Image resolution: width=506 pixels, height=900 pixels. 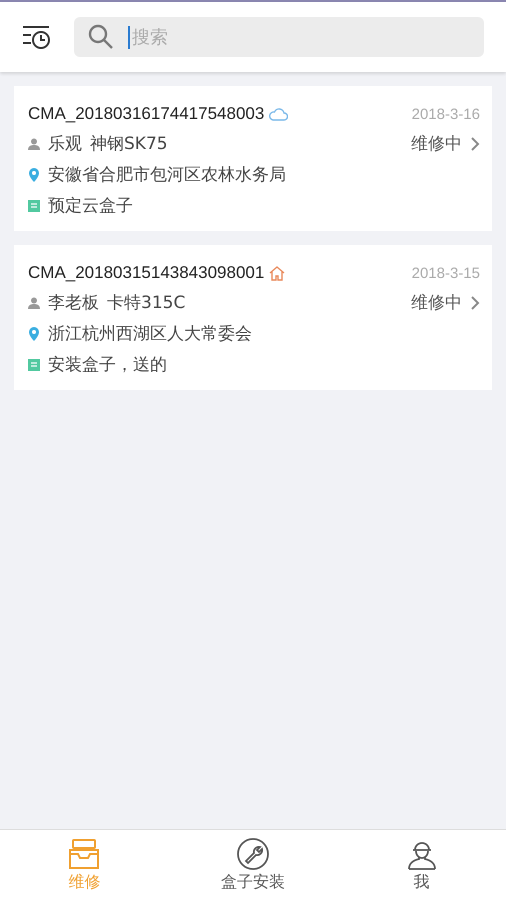 What do you see at coordinates (84, 854) in the screenshot?
I see `tray-icon` at bounding box center [84, 854].